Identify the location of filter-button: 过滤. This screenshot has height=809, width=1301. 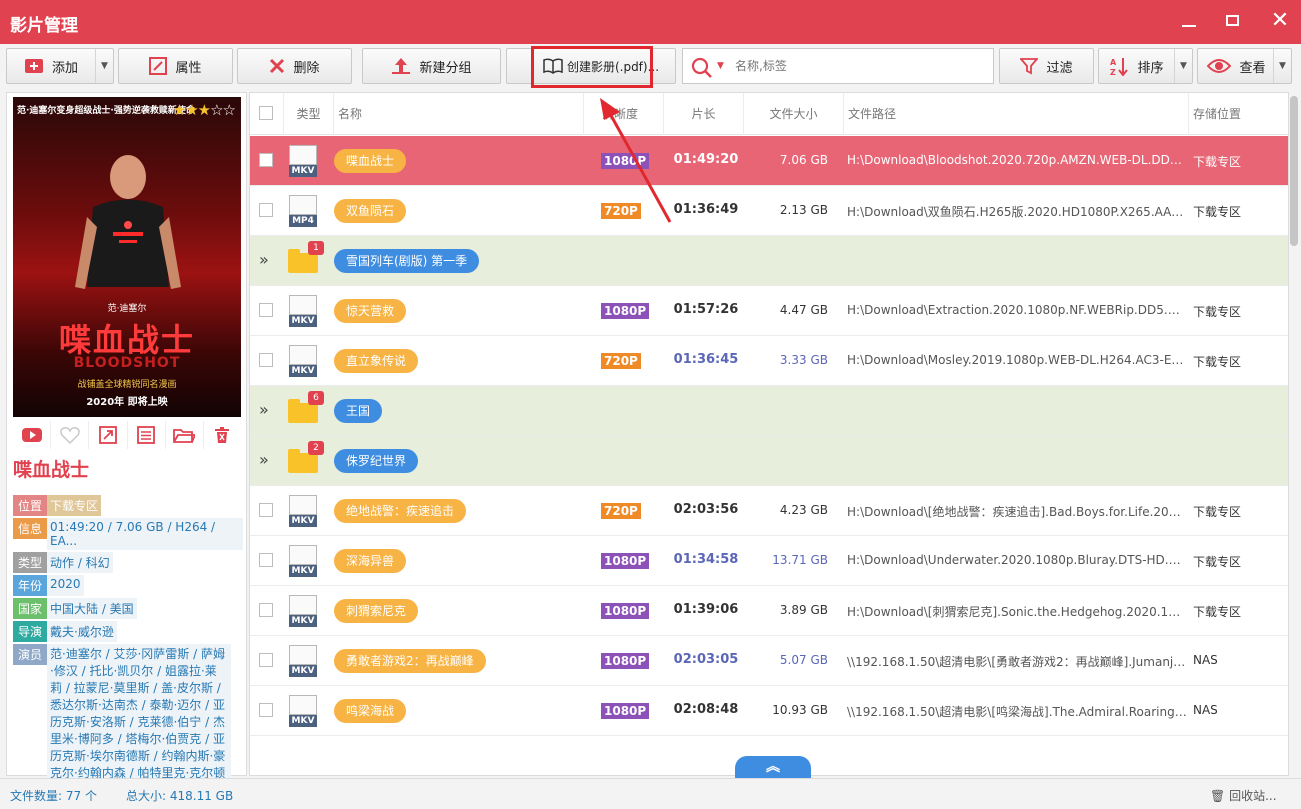
(1046, 66).